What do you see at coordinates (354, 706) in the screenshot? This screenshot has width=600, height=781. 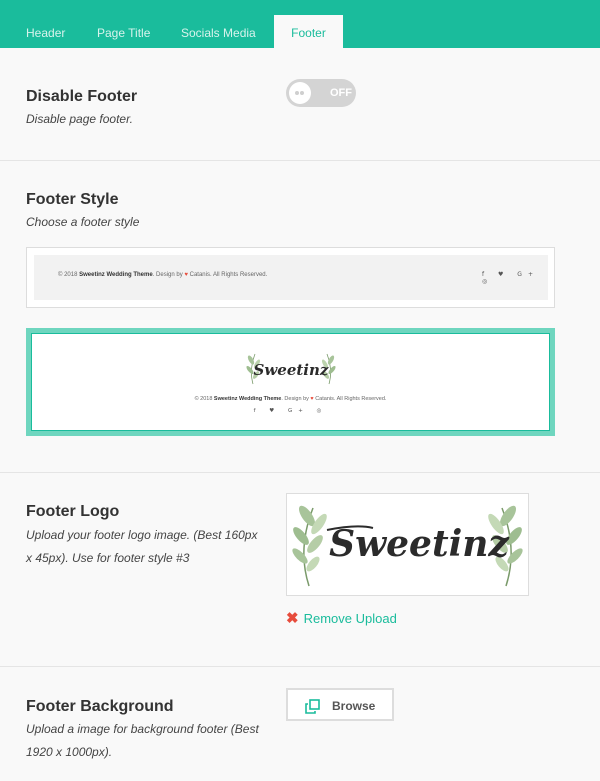 I see `browse-label: Browse` at bounding box center [354, 706].